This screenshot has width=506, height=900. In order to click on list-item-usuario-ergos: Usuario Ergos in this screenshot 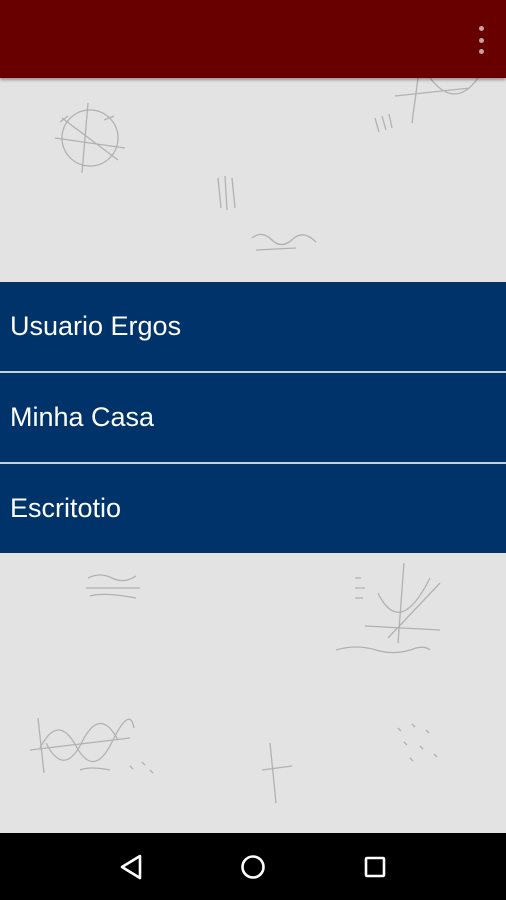, I will do `click(253, 326)`.